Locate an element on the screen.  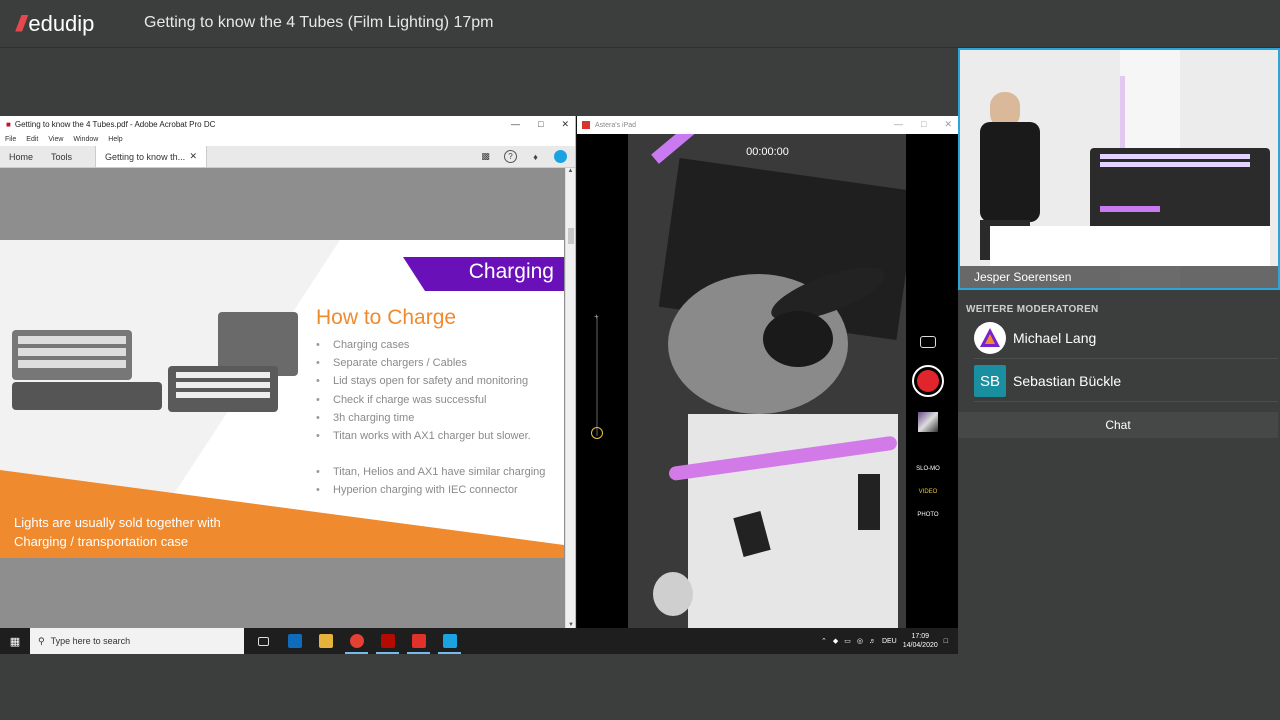
volume-icon: ♬ is located at coordinates (872, 641).